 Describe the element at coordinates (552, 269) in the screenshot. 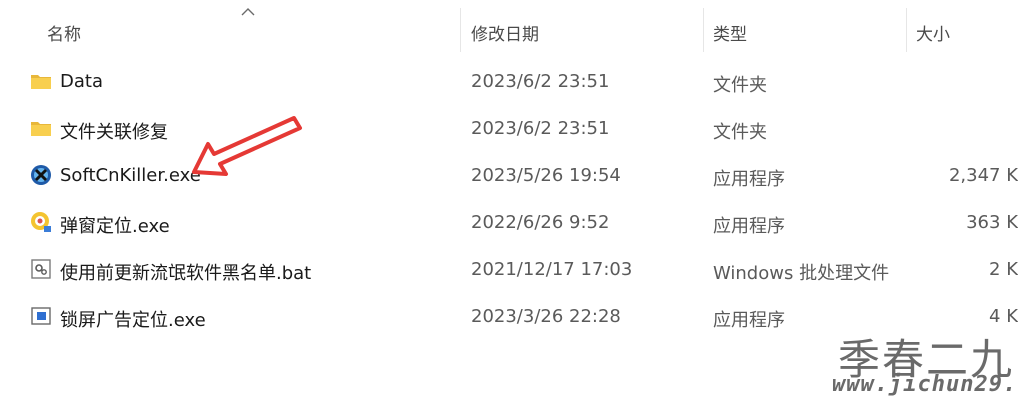

I see `file-modified: 2021/12/17 17:03` at that location.